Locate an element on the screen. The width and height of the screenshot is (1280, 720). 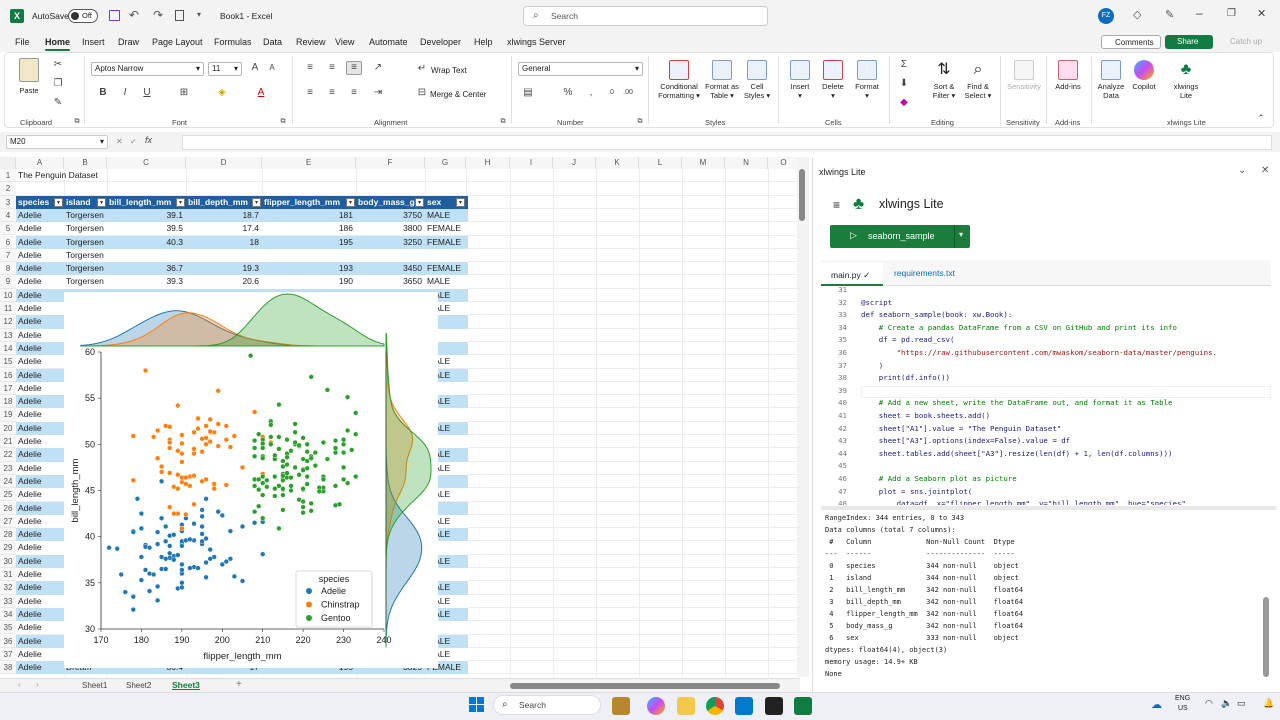
analyze-data-button: Analyze Data is located at coordinates (1111, 80).